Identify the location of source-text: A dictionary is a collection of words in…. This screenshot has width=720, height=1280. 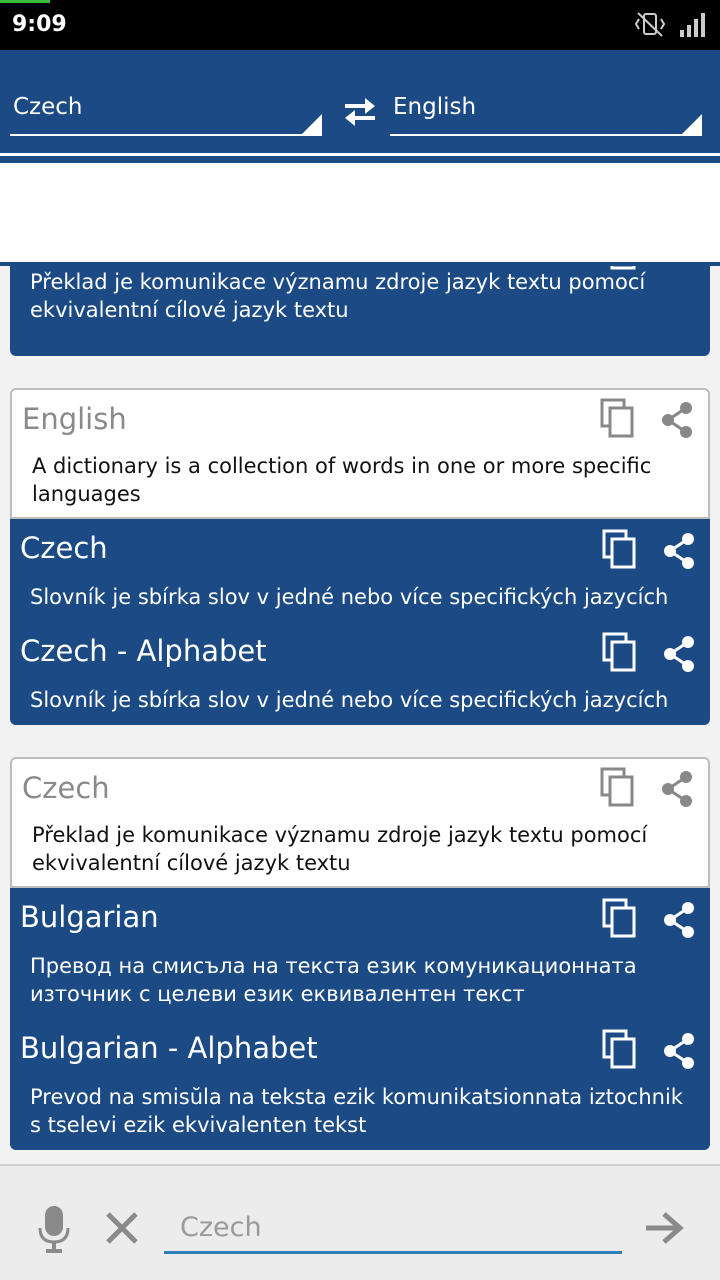
(342, 480).